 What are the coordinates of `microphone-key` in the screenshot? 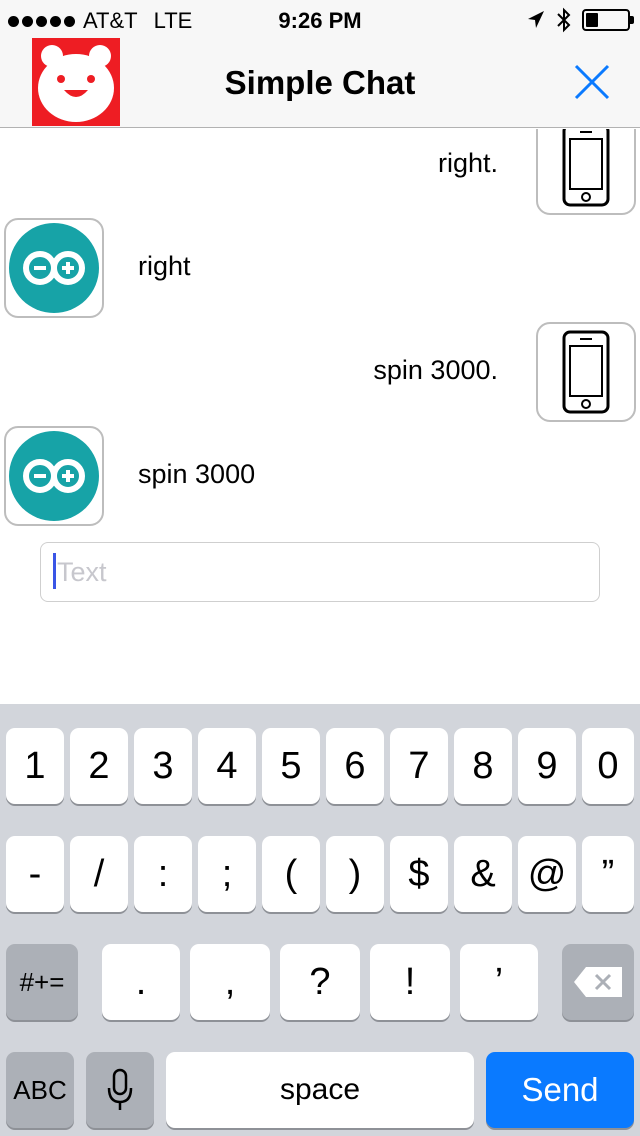 It's located at (120, 1090).